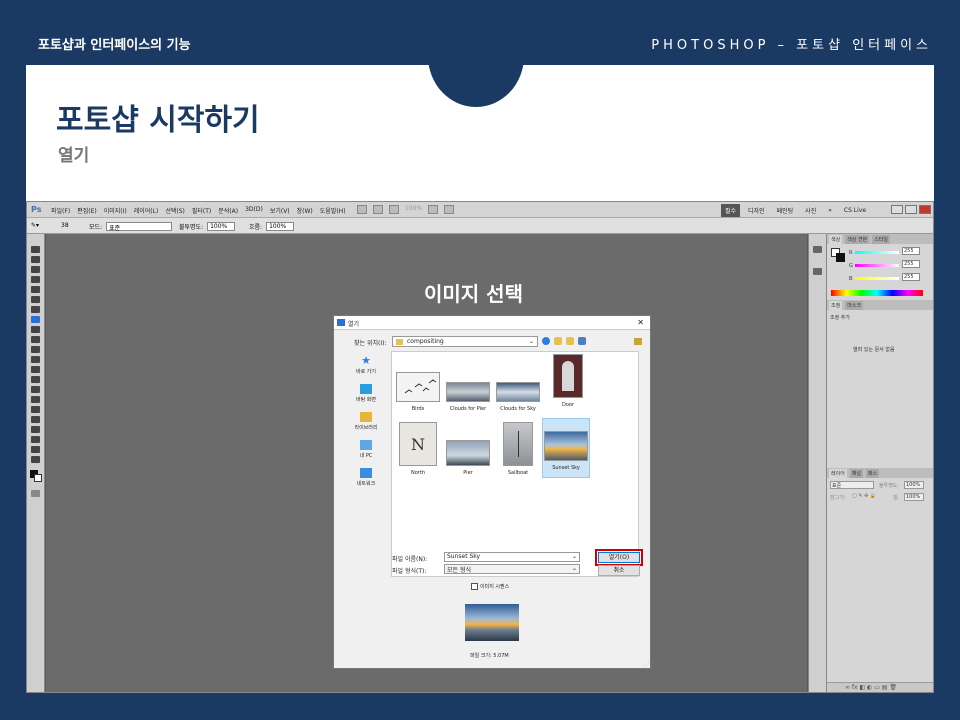 This screenshot has width=960, height=720. Describe the element at coordinates (857, 239) in the screenshot. I see `tab-swatches: 색상 견본` at that location.